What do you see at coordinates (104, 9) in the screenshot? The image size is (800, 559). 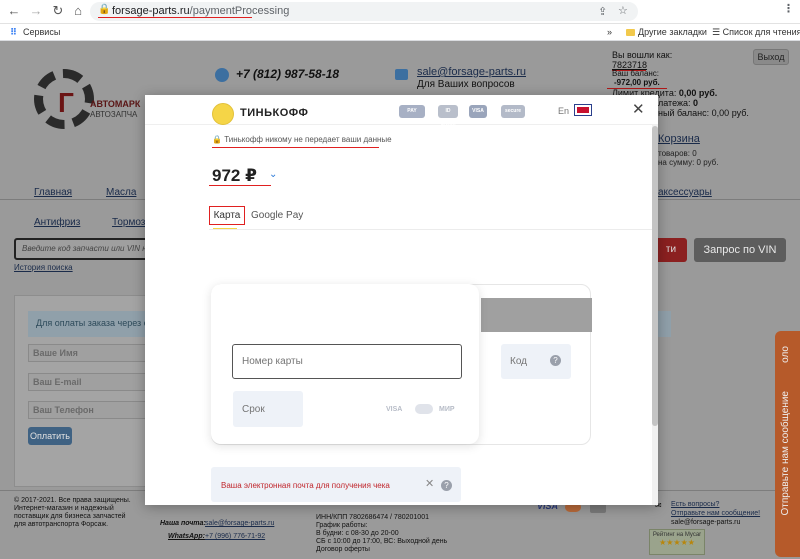 I see `lock-icon: 🔒` at bounding box center [104, 9].